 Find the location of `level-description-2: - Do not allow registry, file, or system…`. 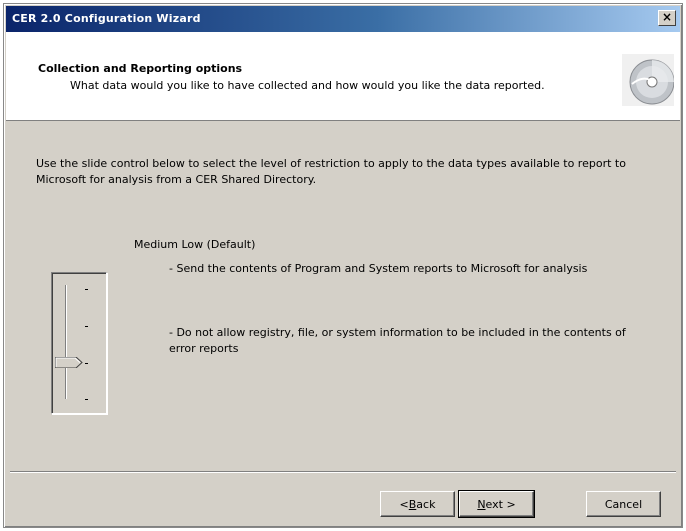

level-description-2: - Do not allow registry, file, or system… is located at coordinates (397, 340).